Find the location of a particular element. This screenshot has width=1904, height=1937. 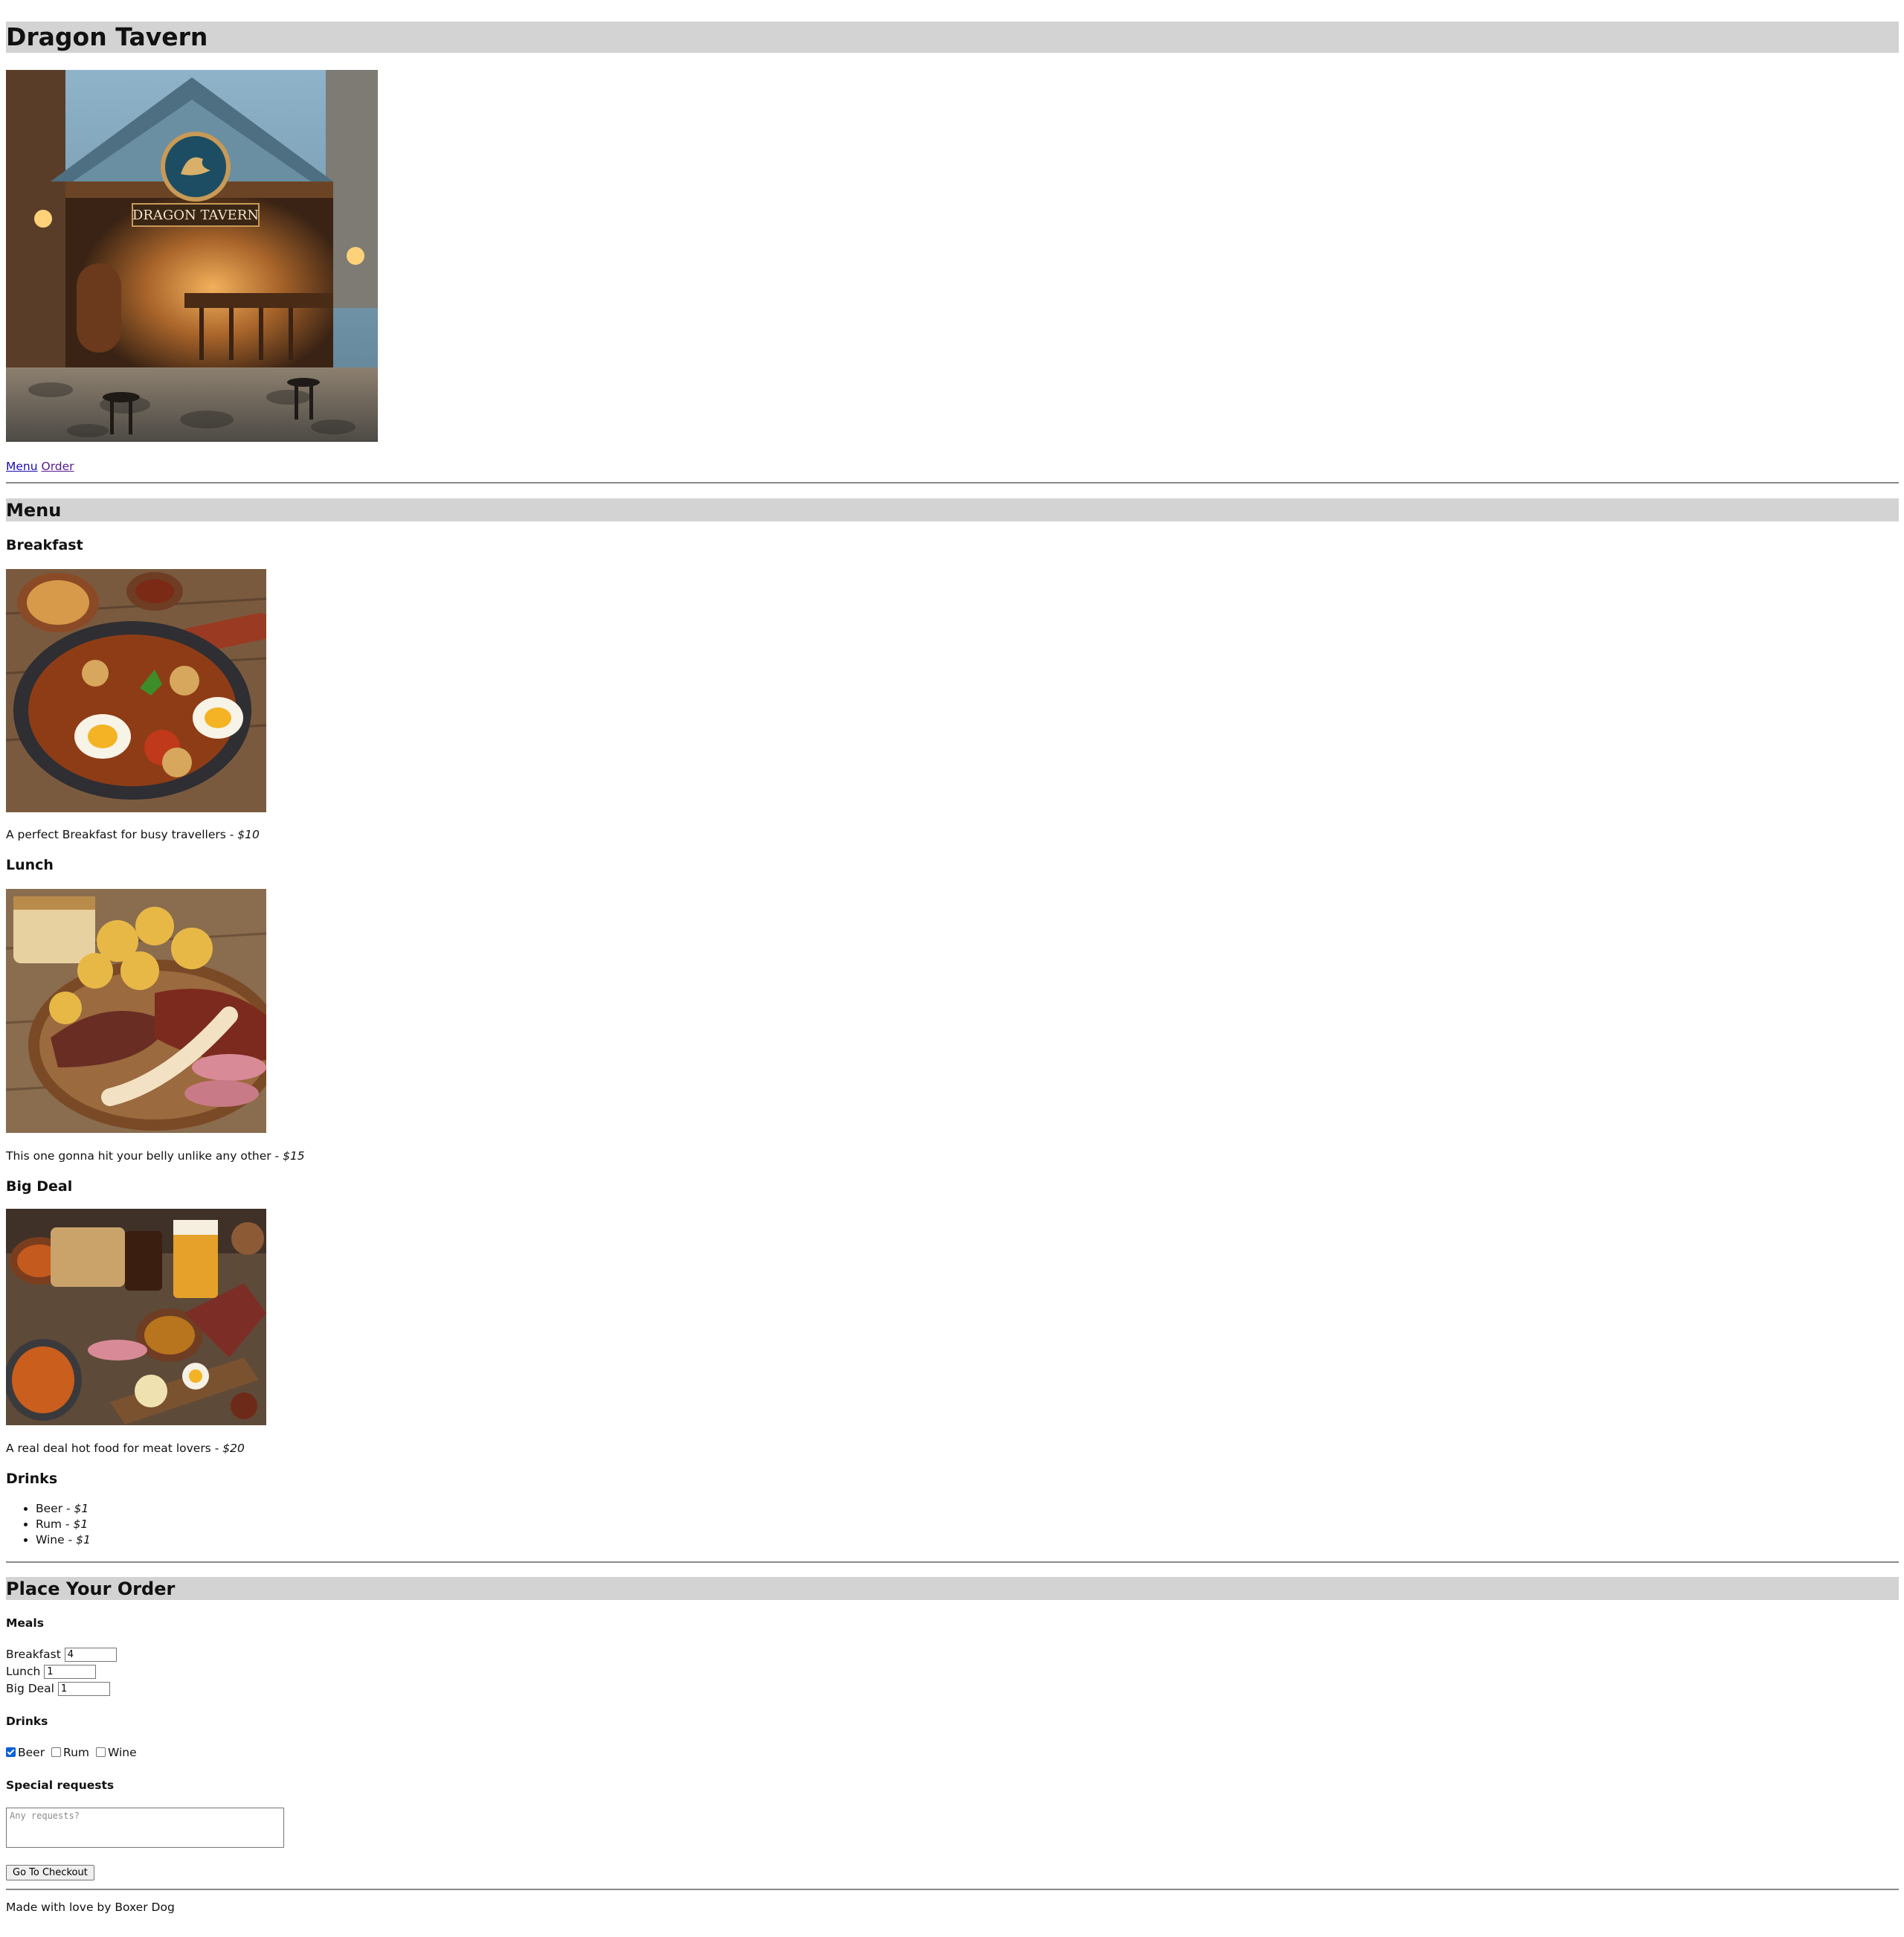

checkout-button: Go To Checkout is located at coordinates (50, 1872).